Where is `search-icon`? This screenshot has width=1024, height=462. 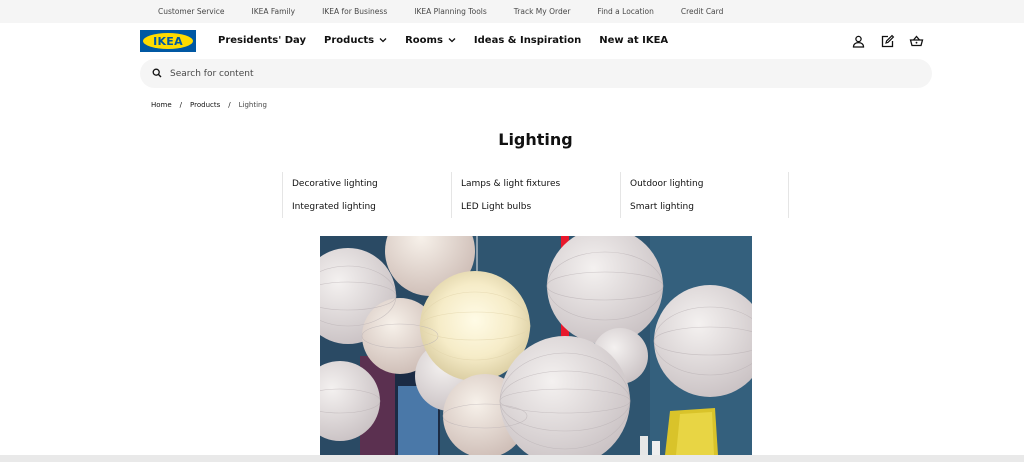
search-icon is located at coordinates (157, 74).